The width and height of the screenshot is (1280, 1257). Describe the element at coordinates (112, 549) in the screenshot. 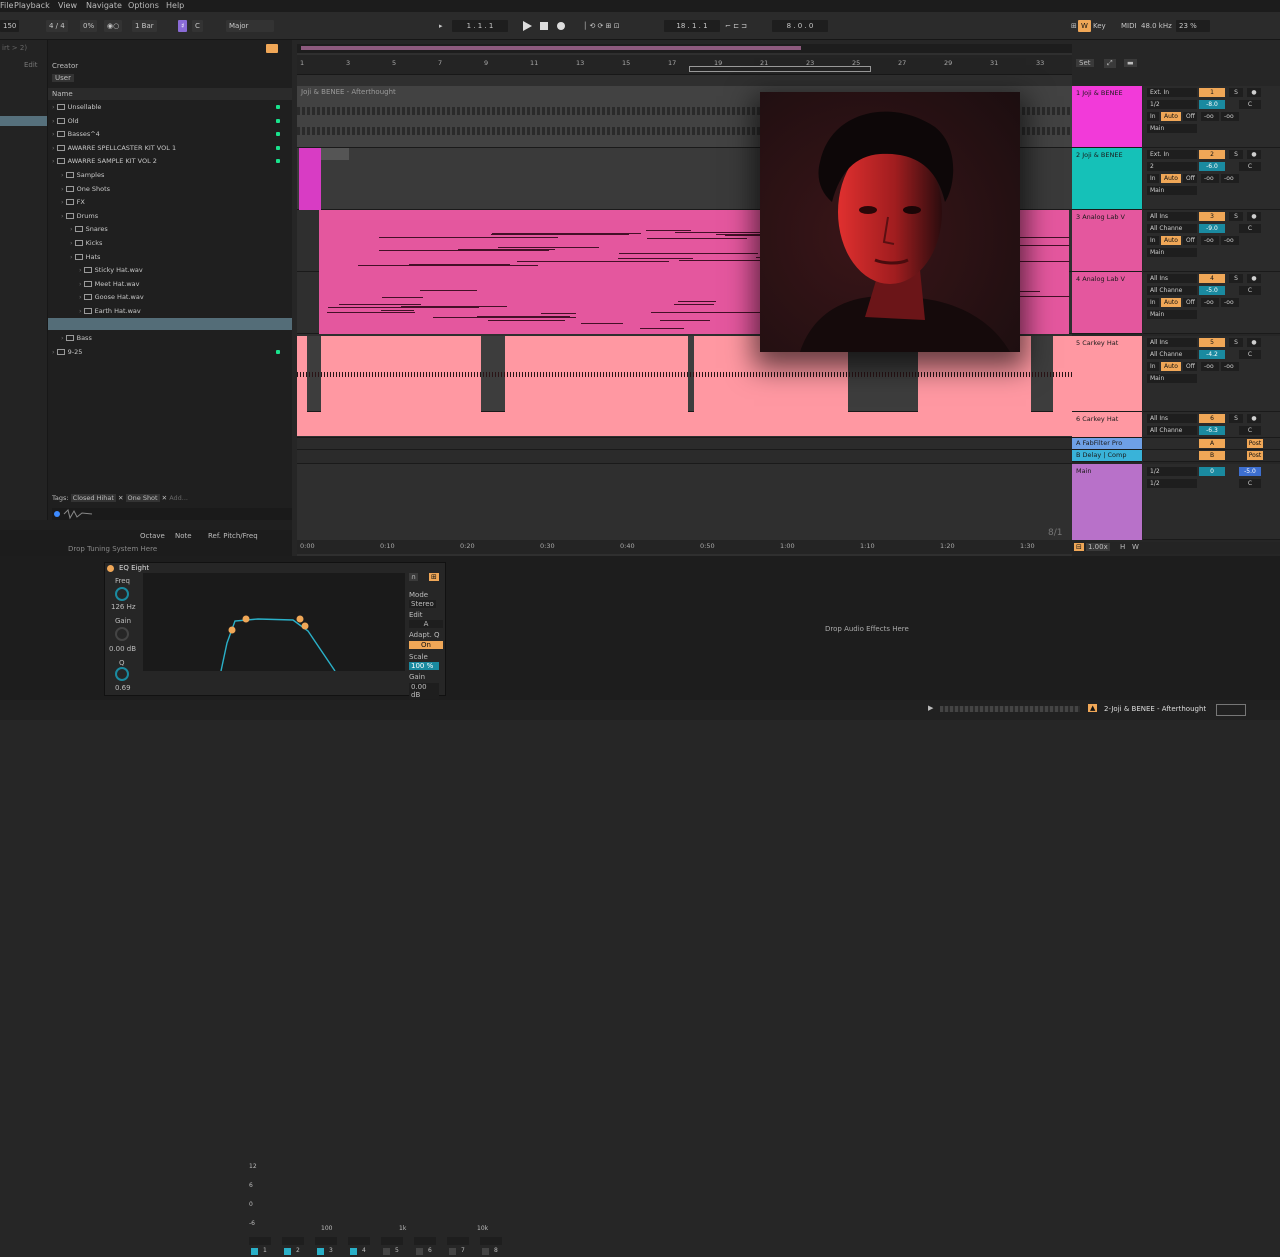

I see `tuning-drop-zone: Drop Tuning System Here` at that location.